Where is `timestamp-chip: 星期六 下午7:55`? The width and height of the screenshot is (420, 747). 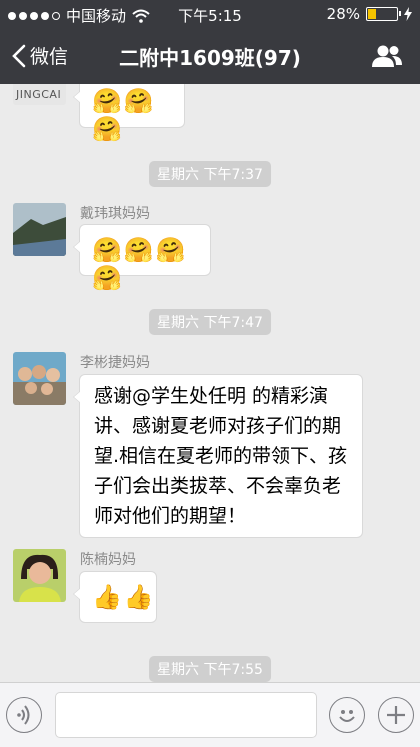 timestamp-chip: 星期六 下午7:55 is located at coordinates (210, 669).